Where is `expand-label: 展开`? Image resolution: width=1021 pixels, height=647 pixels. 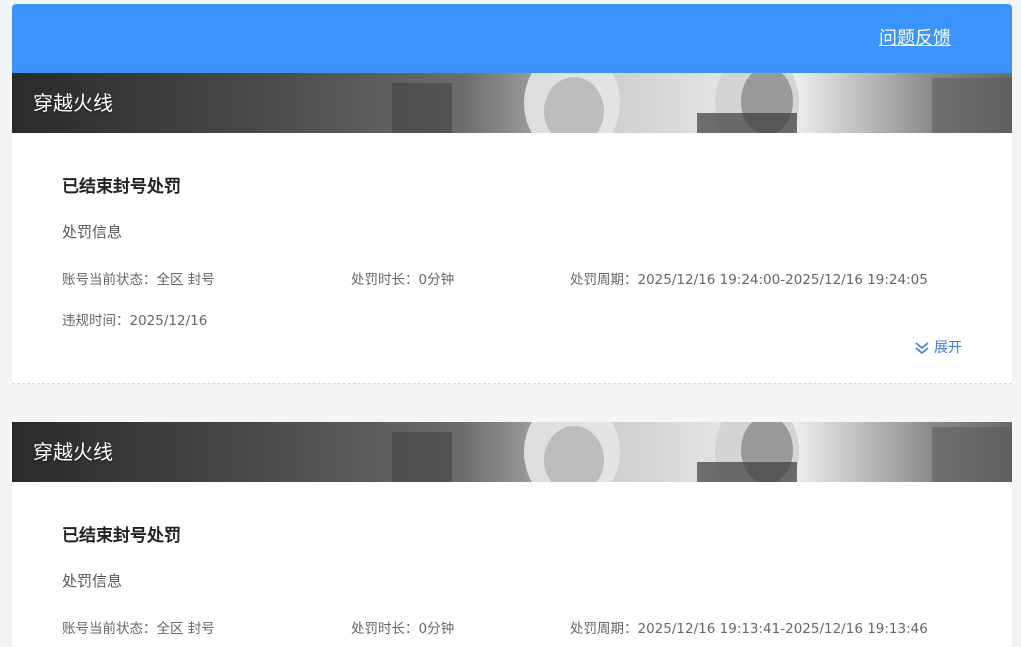
expand-label: 展开 is located at coordinates (948, 348).